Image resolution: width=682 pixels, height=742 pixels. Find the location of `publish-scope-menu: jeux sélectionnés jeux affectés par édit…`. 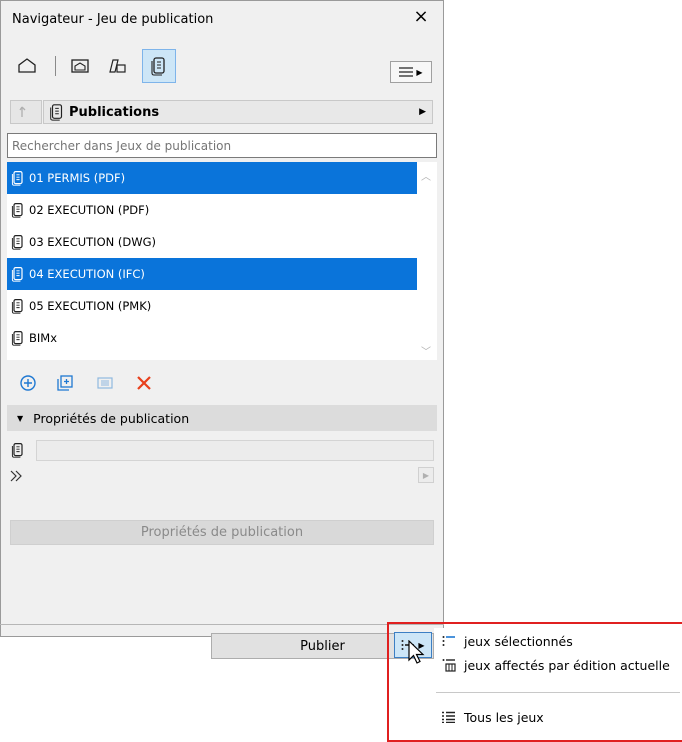

publish-scope-menu: jeux sélectionnés jeux affectés par édit… is located at coordinates (558, 681).